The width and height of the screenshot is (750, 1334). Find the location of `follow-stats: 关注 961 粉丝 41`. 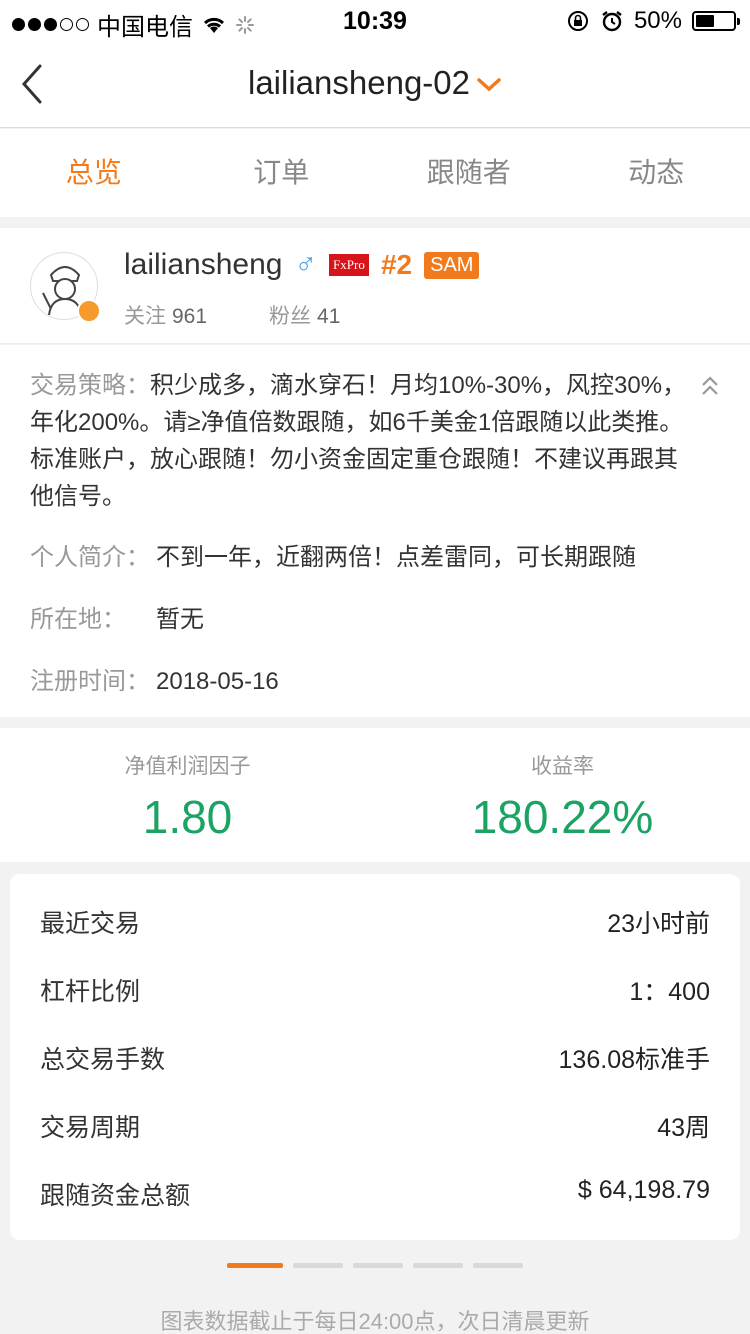

follow-stats: 关注 961 粉丝 41 is located at coordinates (232, 315).